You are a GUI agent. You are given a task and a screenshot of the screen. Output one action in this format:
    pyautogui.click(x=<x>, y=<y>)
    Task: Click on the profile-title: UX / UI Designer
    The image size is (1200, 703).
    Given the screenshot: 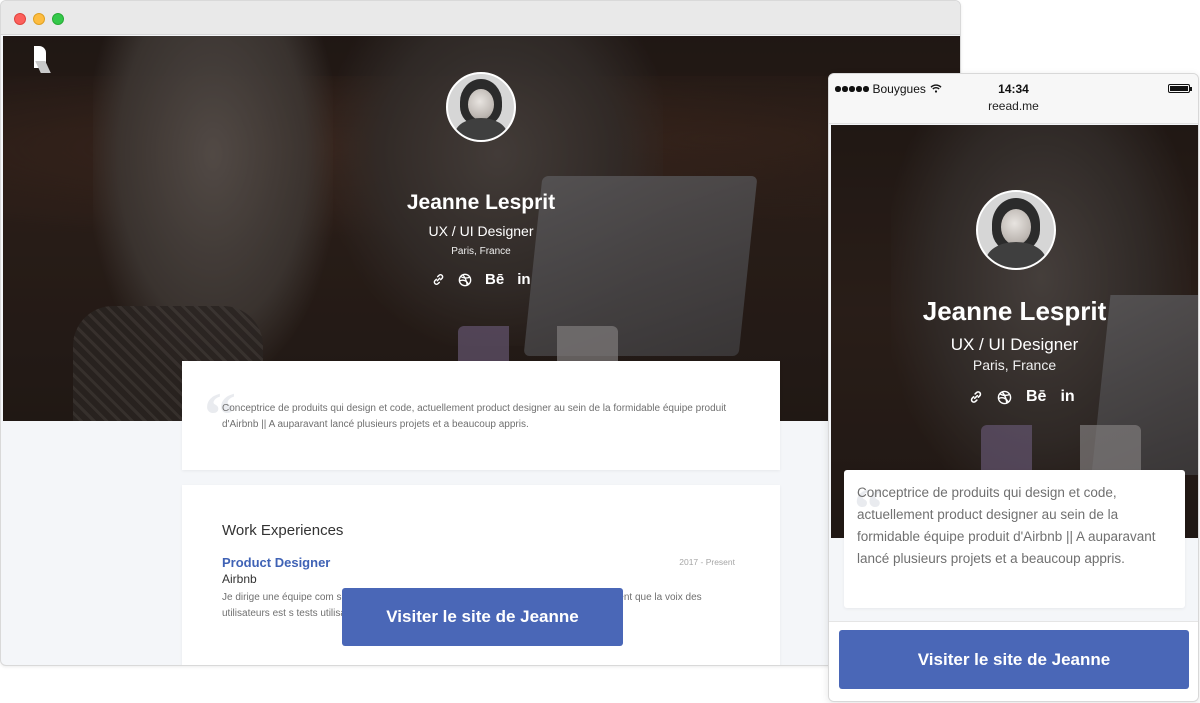 What is the action you would take?
    pyautogui.click(x=481, y=231)
    